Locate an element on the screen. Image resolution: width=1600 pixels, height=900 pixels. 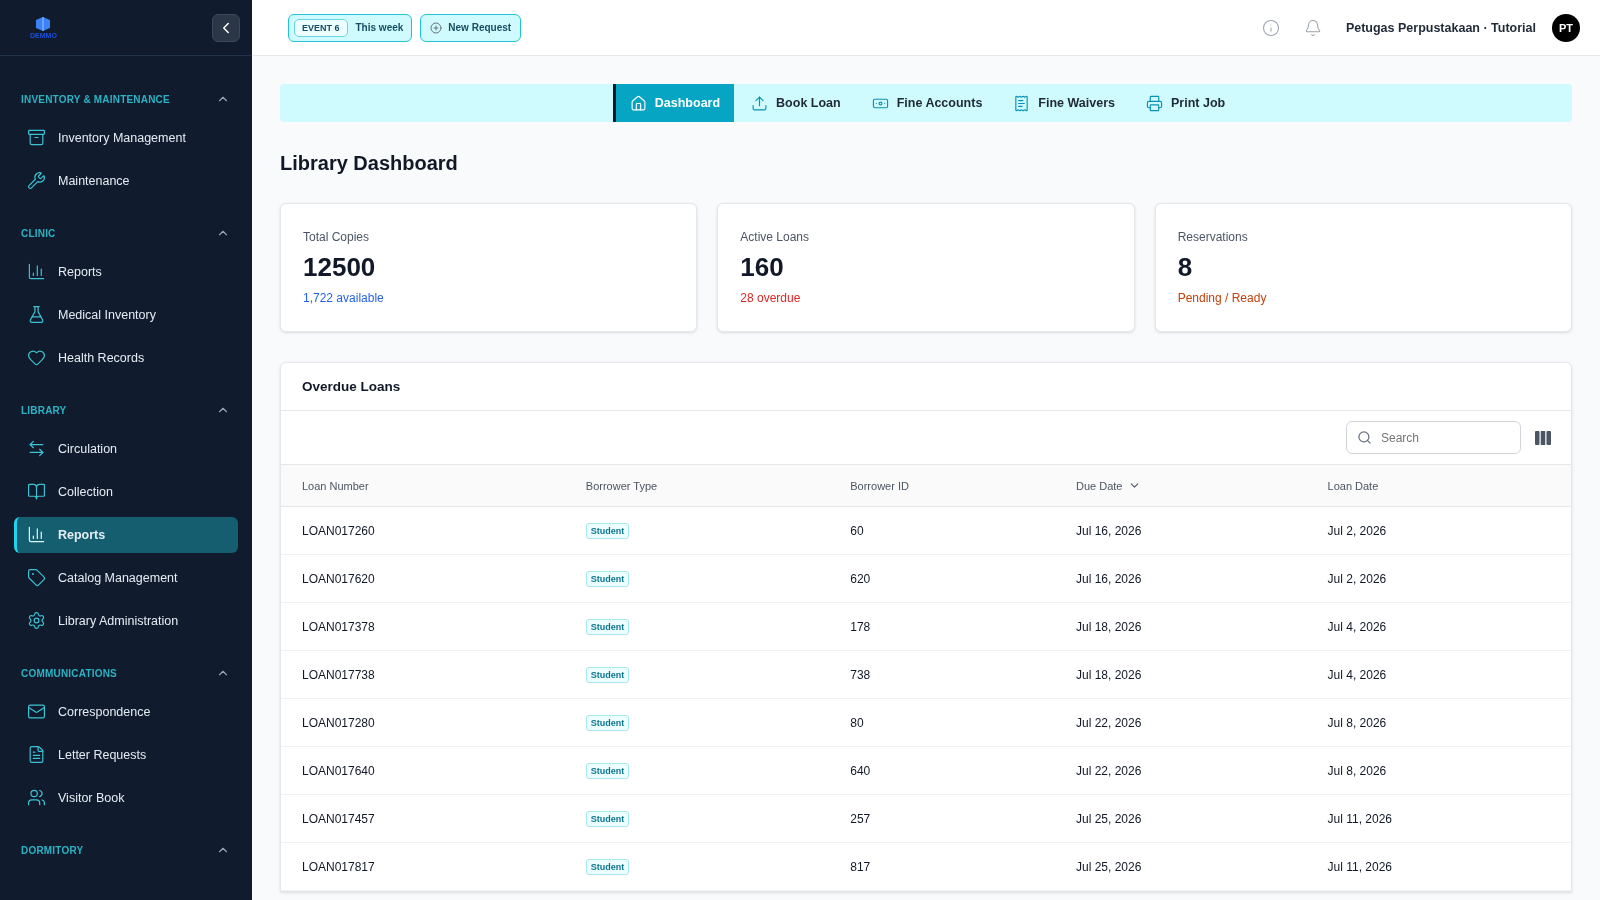
table-cell: LOAN017260 is located at coordinates (423, 531).